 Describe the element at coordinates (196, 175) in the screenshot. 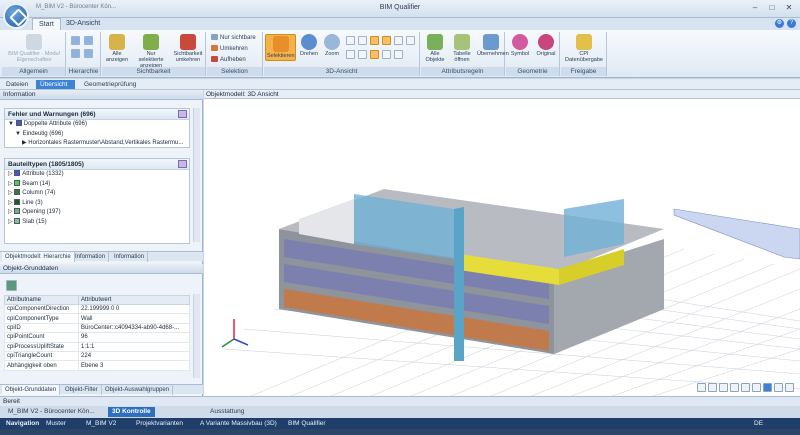

I see `panel-scrollbar` at that location.